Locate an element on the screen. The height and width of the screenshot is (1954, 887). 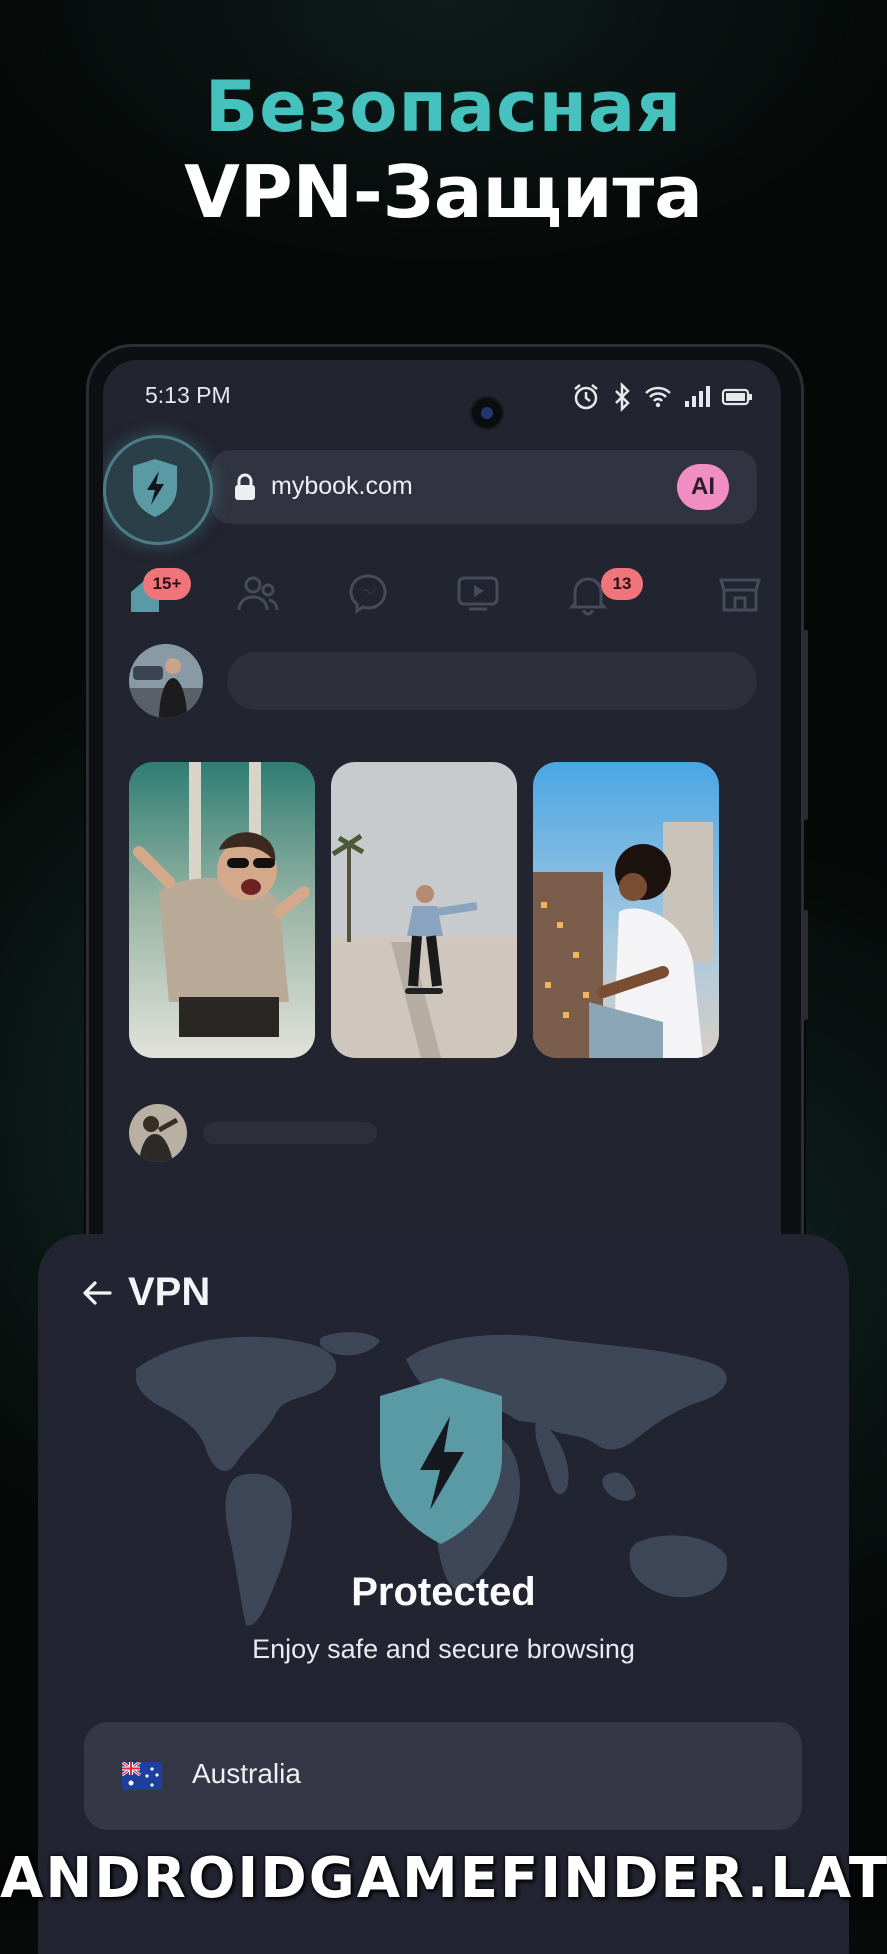
signal-icon is located at coordinates (697, 396).